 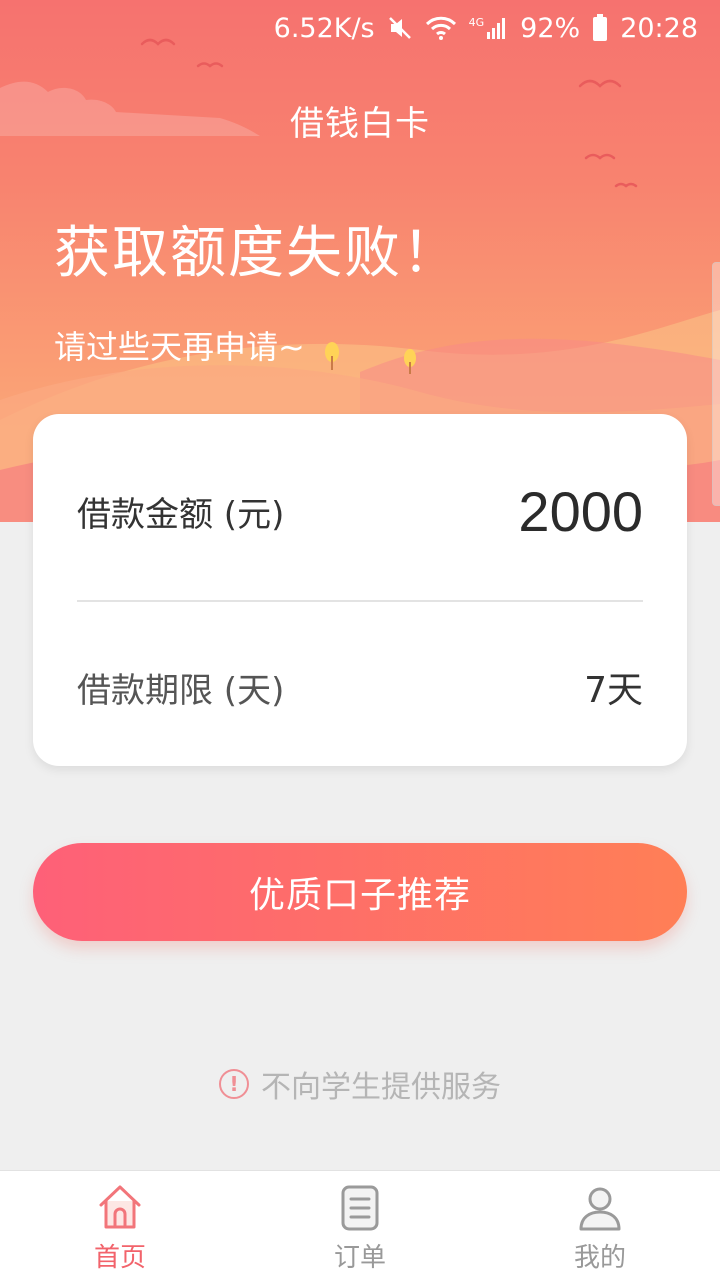 What do you see at coordinates (600, 1209) in the screenshot?
I see `profile-icon` at bounding box center [600, 1209].